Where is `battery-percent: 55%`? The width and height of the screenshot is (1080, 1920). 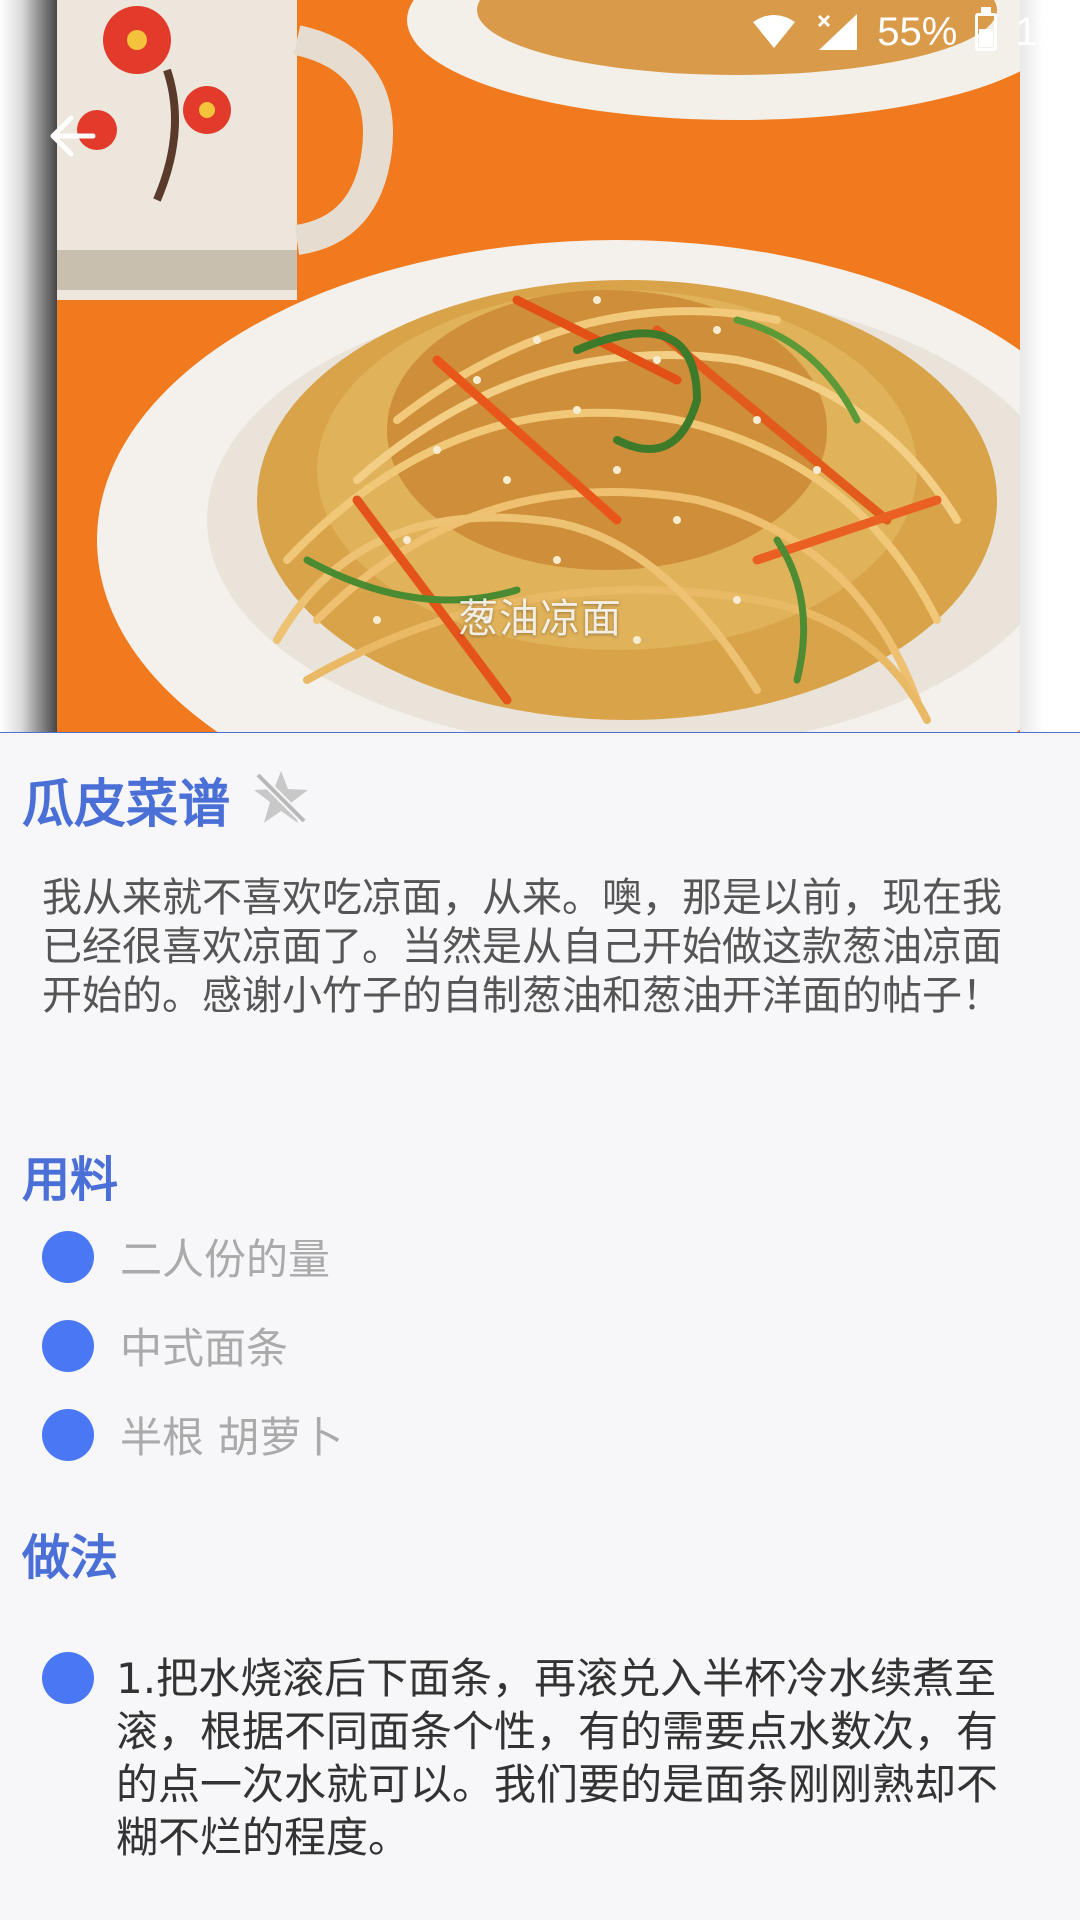
battery-percent: 55% is located at coordinates (917, 31).